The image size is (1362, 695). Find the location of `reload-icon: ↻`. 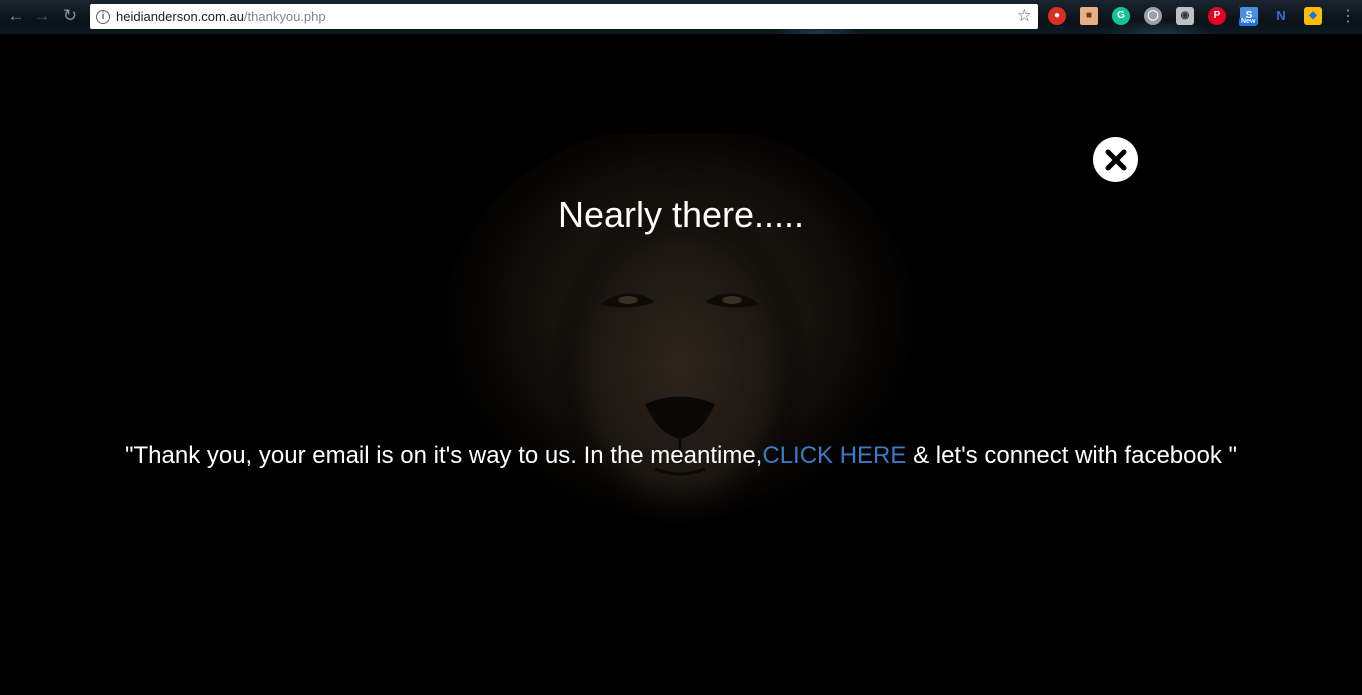

reload-icon: ↻ is located at coordinates (70, 16).